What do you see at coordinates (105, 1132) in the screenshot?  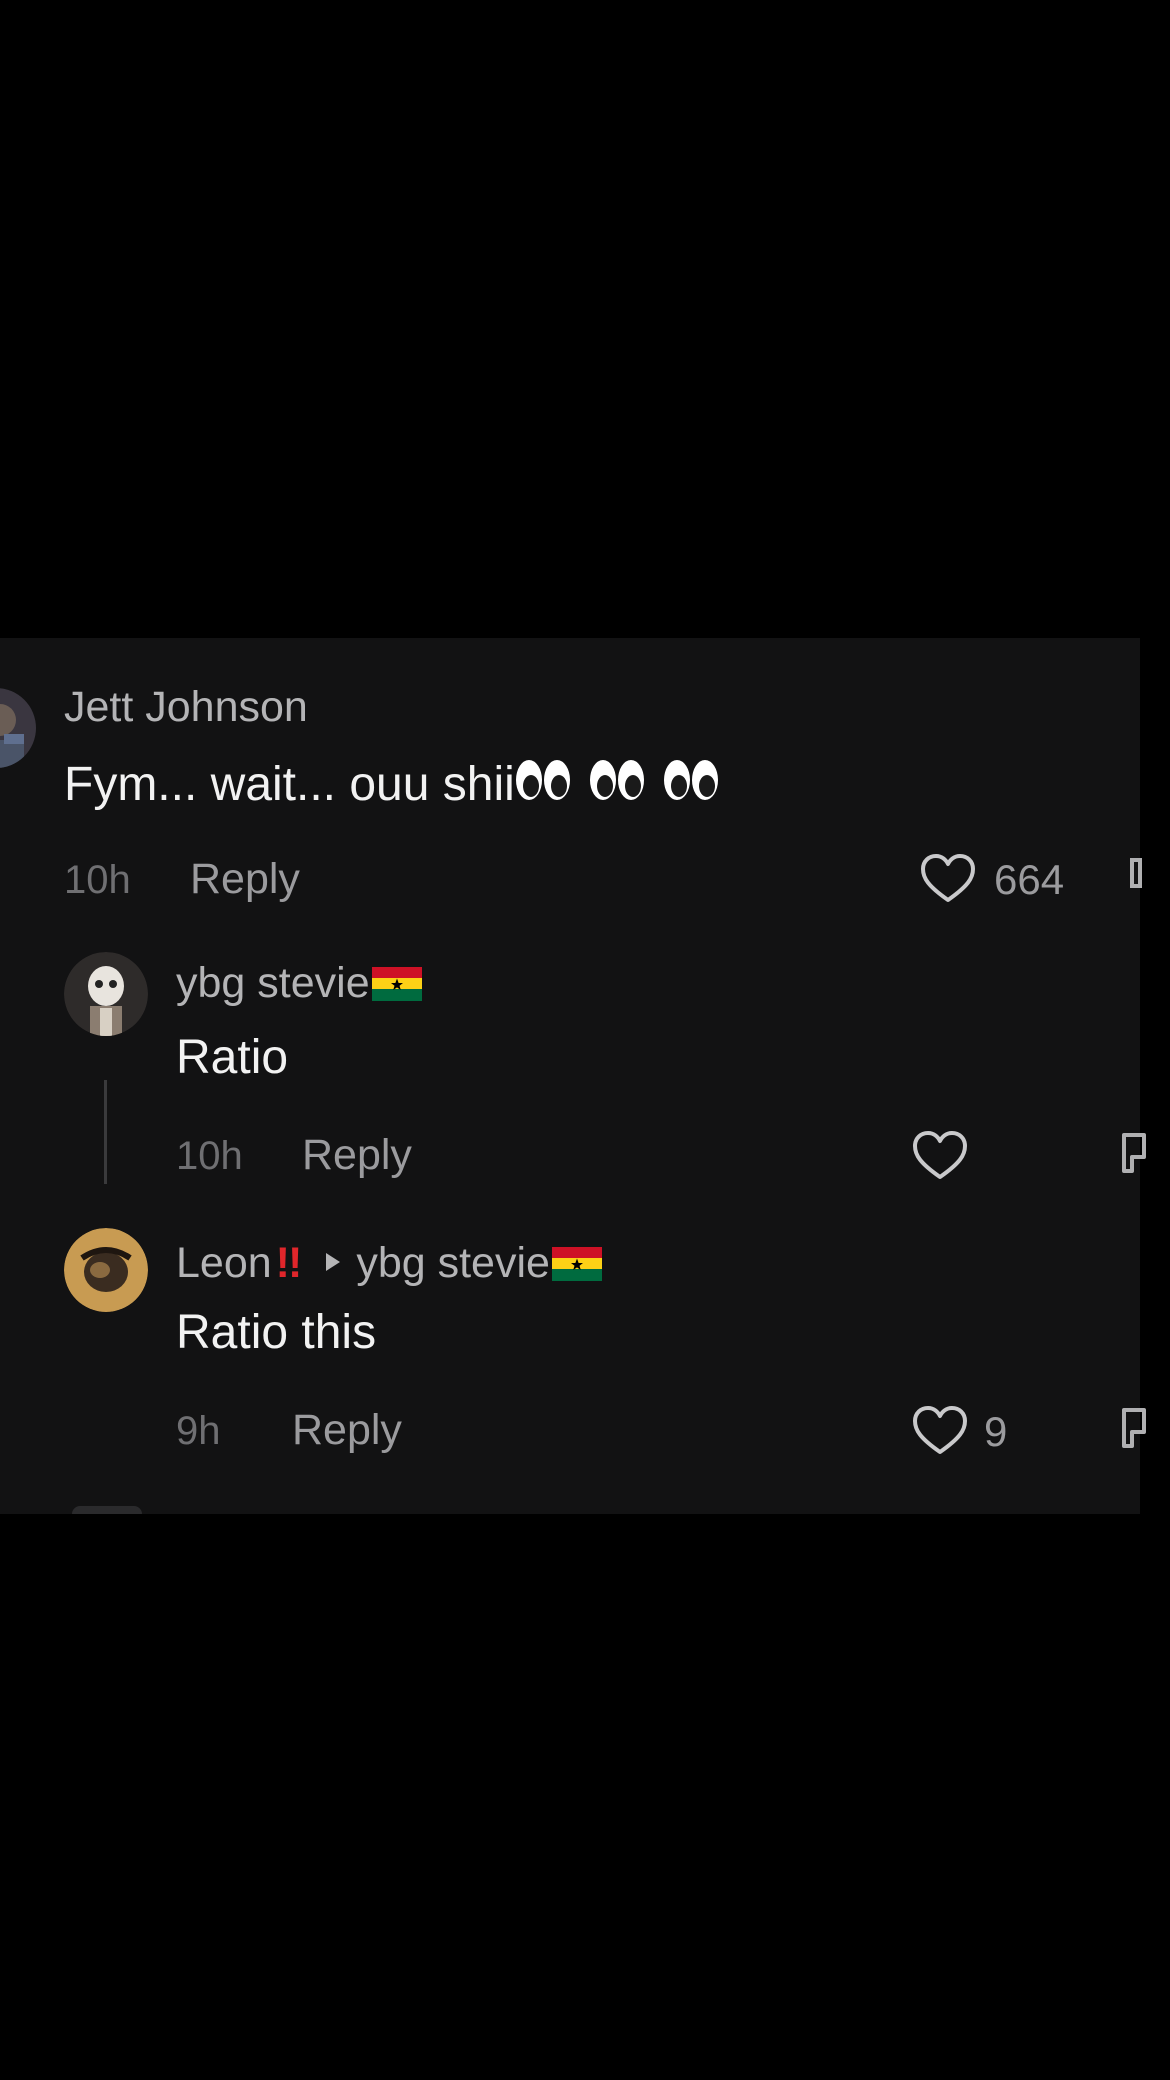 I see `thread-line` at bounding box center [105, 1132].